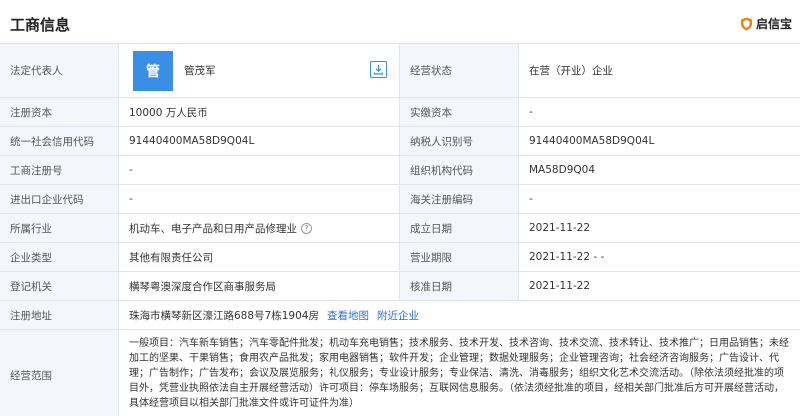  I want to click on row-value: 其他有限责任公司, so click(259, 257).